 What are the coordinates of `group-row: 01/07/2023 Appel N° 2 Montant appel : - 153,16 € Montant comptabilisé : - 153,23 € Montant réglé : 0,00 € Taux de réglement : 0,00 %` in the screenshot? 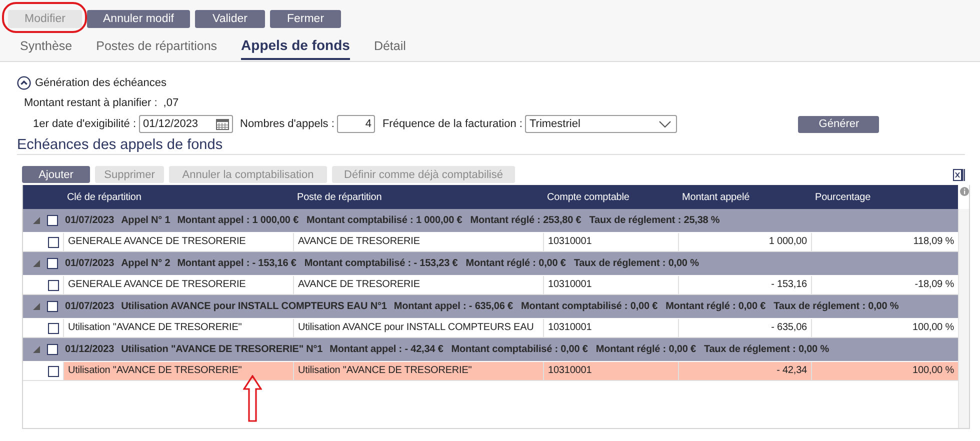 It's located at (490, 264).